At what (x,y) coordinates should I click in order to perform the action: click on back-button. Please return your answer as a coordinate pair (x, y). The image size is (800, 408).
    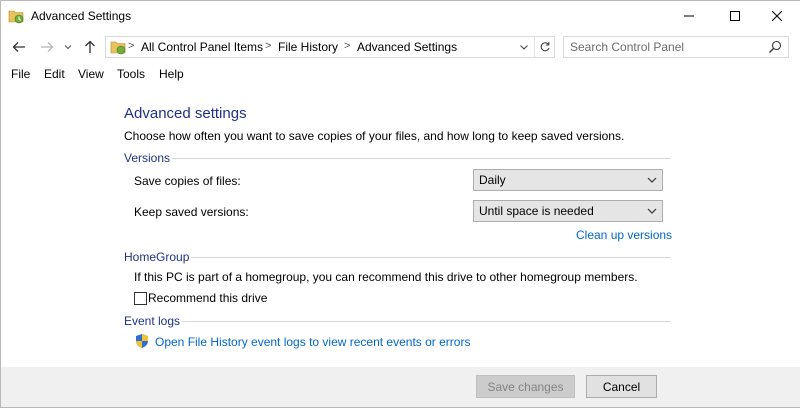
    Looking at the image, I should click on (19, 47).